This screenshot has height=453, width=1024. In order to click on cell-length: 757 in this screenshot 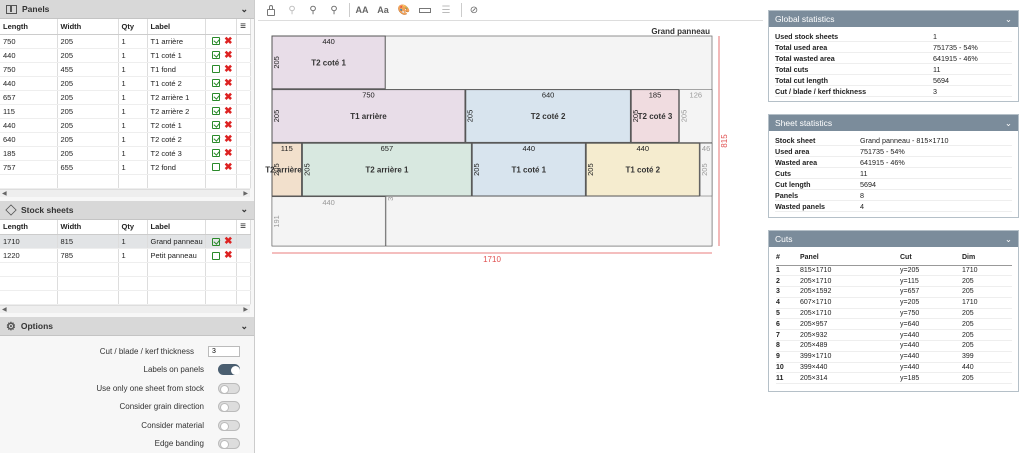, I will do `click(29, 167)`.